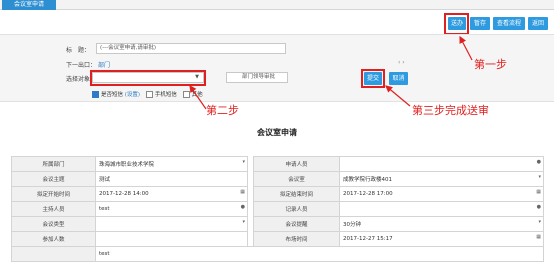 Image resolution: width=554 pixels, height=262 pixels. I want to click on recorder-field: ●, so click(441, 209).